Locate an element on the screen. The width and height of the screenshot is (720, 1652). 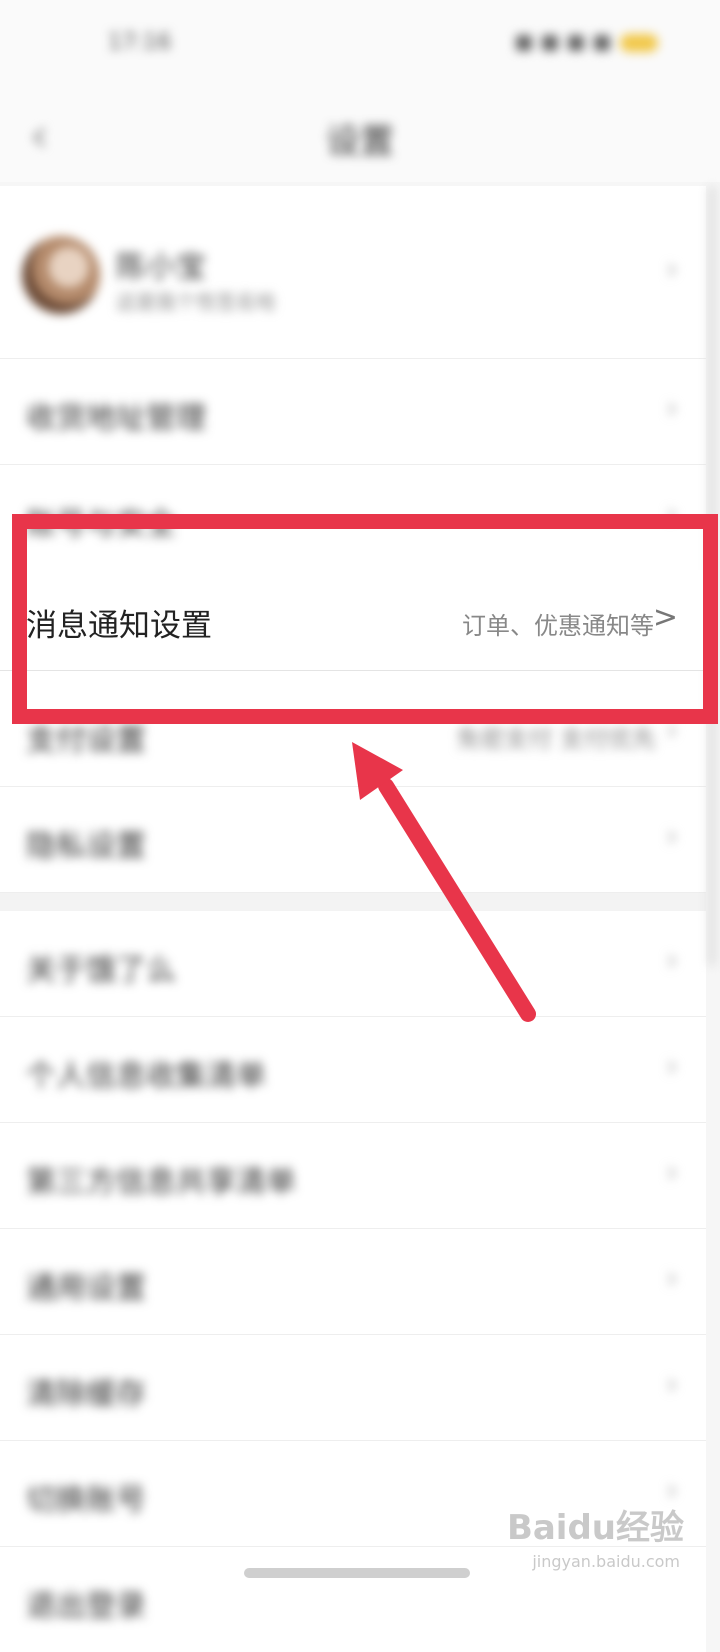
settings-row-third-party: 第三方信息共享清单 › is located at coordinates (353, 1176).